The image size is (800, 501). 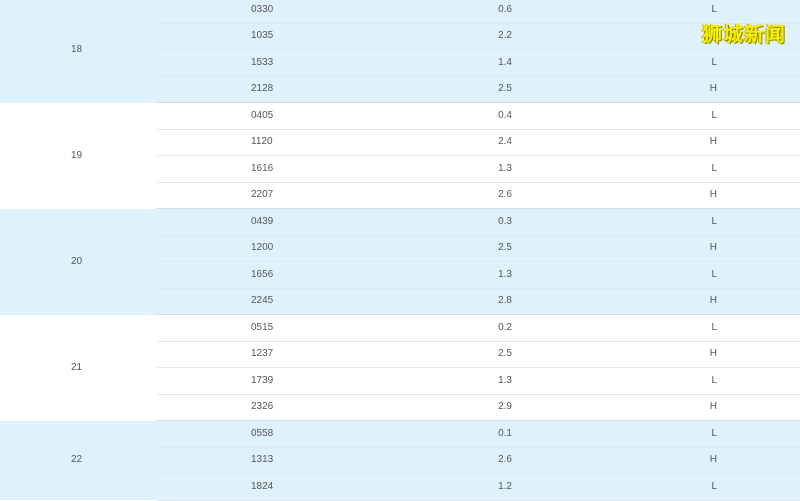 What do you see at coordinates (514, 63) in the screenshot?
I see `height-cell: 1.4` at bounding box center [514, 63].